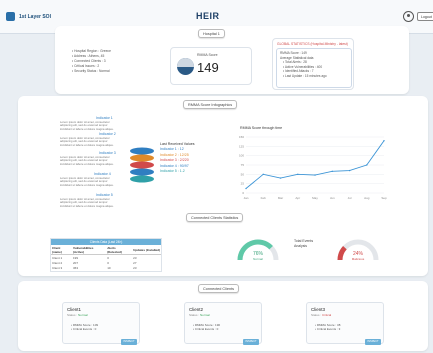 Image resolution: width=433 pixels, height=353 pixels. What do you see at coordinates (119, 250) in the screenshot?
I see `column-header: Alerts (Detected)` at bounding box center [119, 250].